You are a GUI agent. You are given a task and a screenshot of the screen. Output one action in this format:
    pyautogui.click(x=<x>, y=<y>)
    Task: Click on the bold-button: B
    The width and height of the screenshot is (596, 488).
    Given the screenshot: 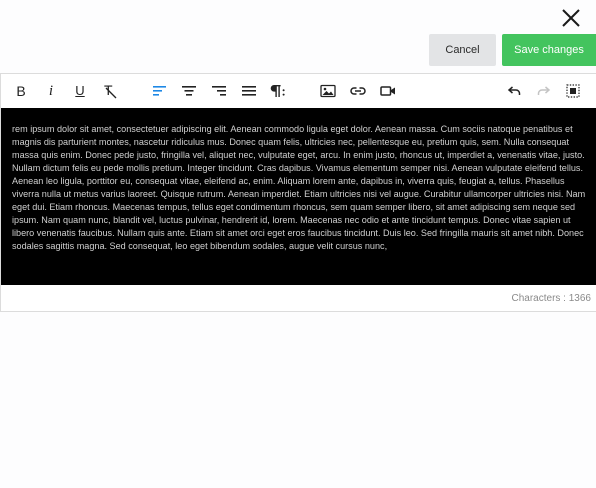 What is the action you would take?
    pyautogui.click(x=21, y=91)
    